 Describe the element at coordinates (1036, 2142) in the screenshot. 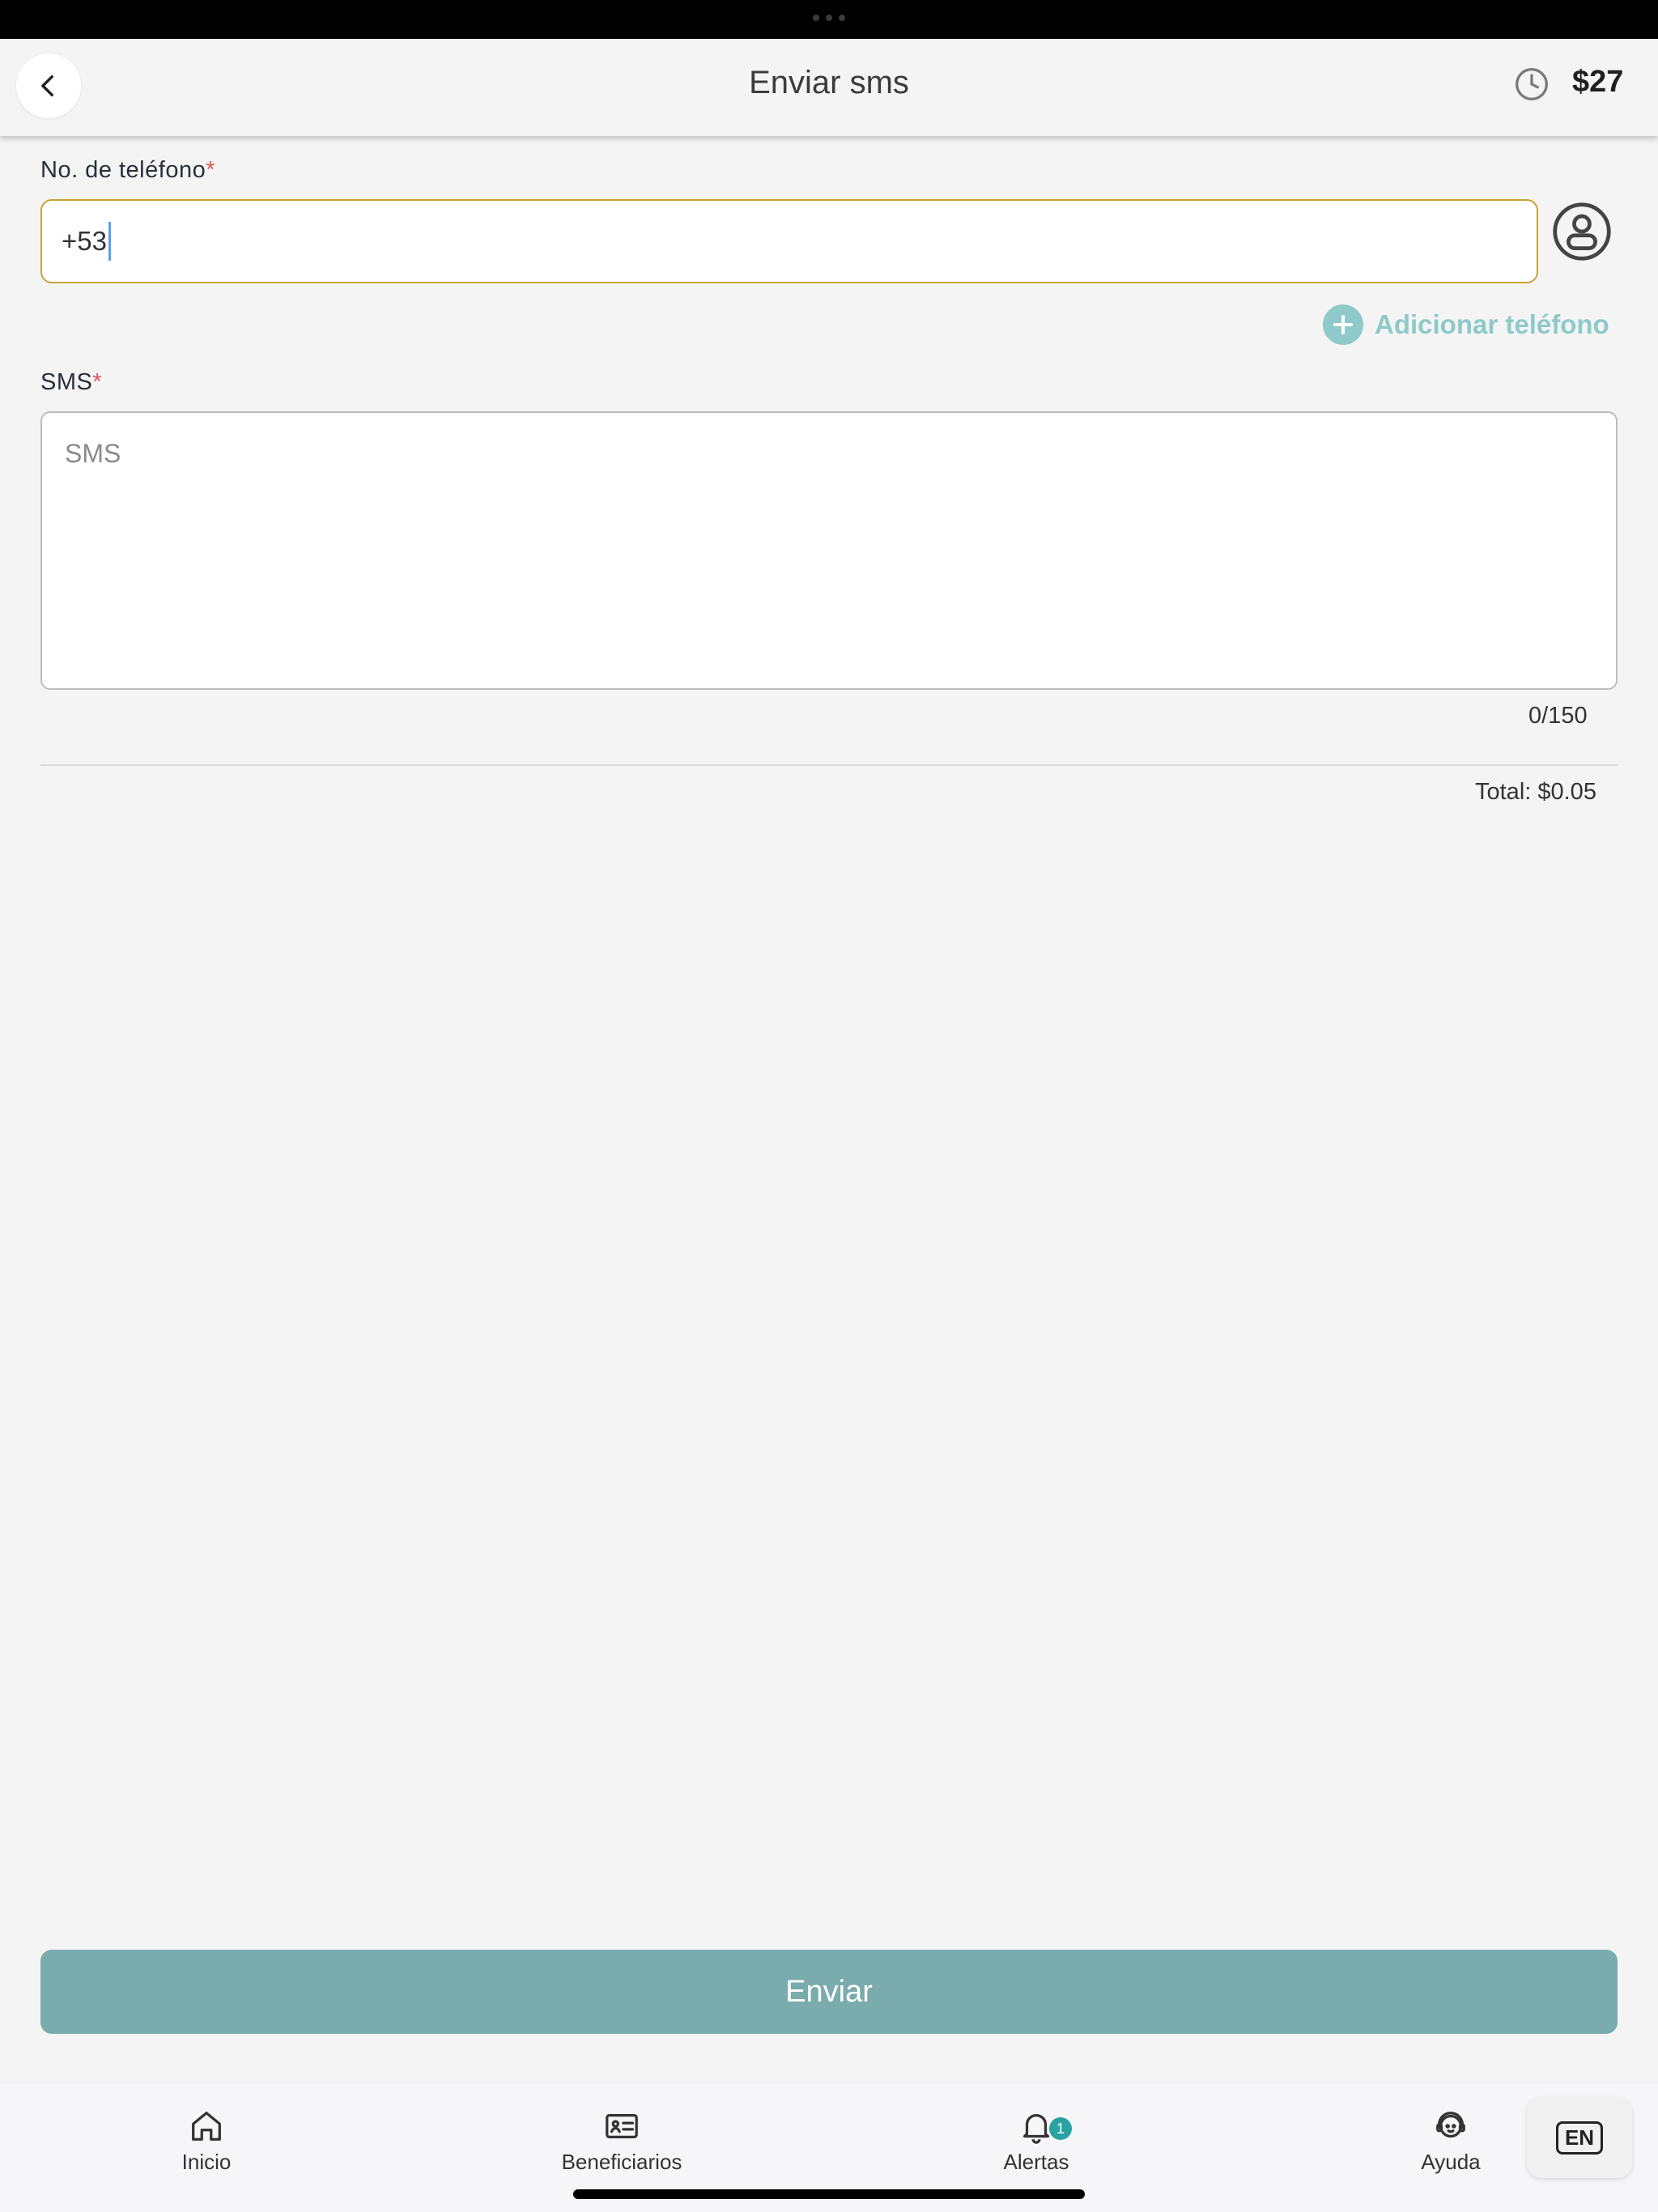

I see `nav-item-alertas: 1 Alertas` at that location.